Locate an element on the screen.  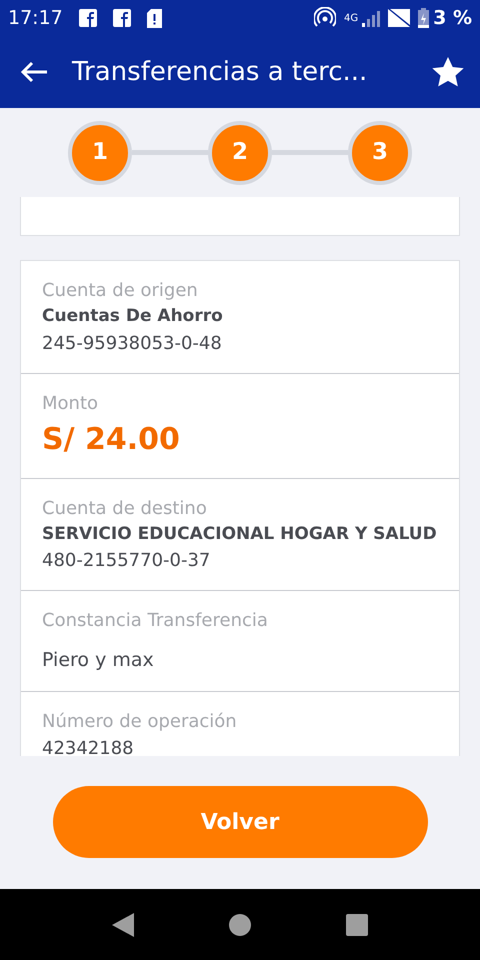
field-value: 245-95938053-0-48 is located at coordinates (132, 344).